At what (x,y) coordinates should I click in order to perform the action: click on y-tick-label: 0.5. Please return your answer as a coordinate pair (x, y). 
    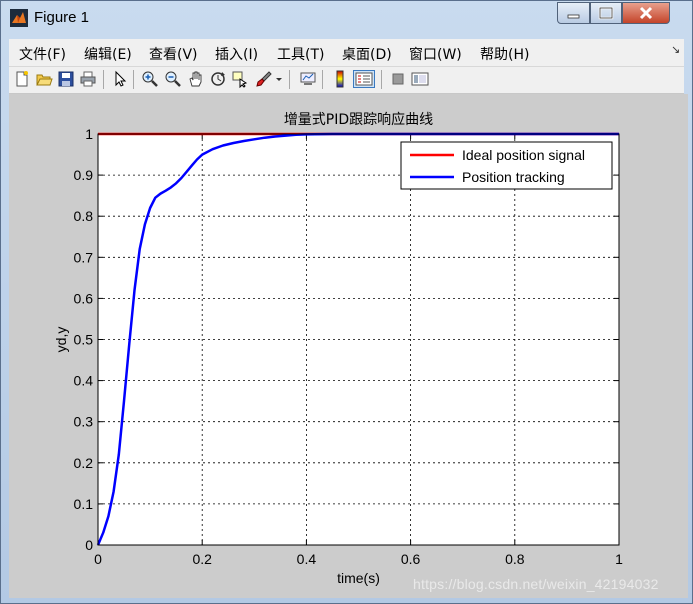
    Looking at the image, I should click on (84, 340).